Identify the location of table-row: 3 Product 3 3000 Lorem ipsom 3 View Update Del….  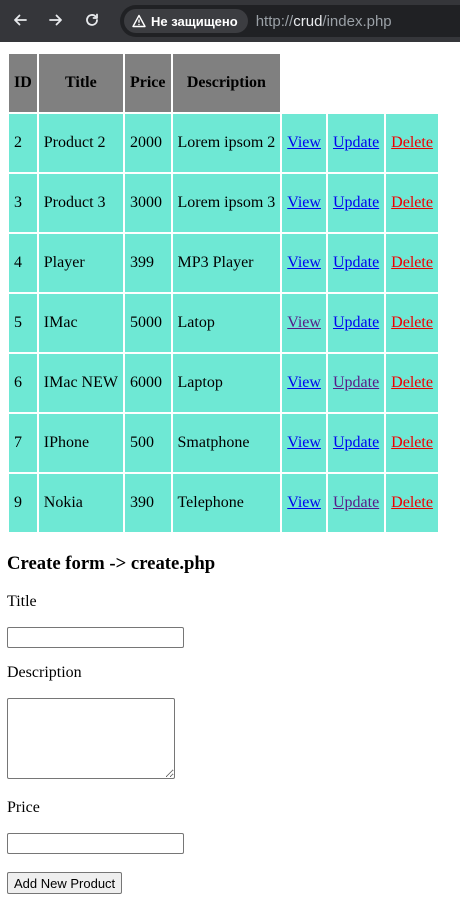
(223, 203).